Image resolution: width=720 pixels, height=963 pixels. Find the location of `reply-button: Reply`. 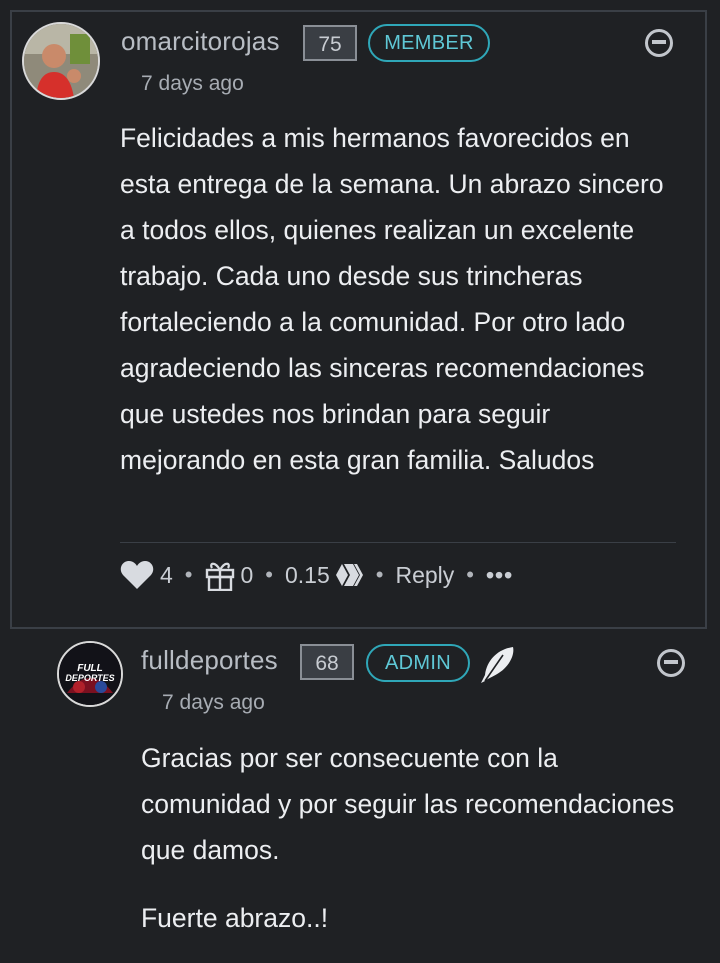

reply-button: Reply is located at coordinates (424, 575).